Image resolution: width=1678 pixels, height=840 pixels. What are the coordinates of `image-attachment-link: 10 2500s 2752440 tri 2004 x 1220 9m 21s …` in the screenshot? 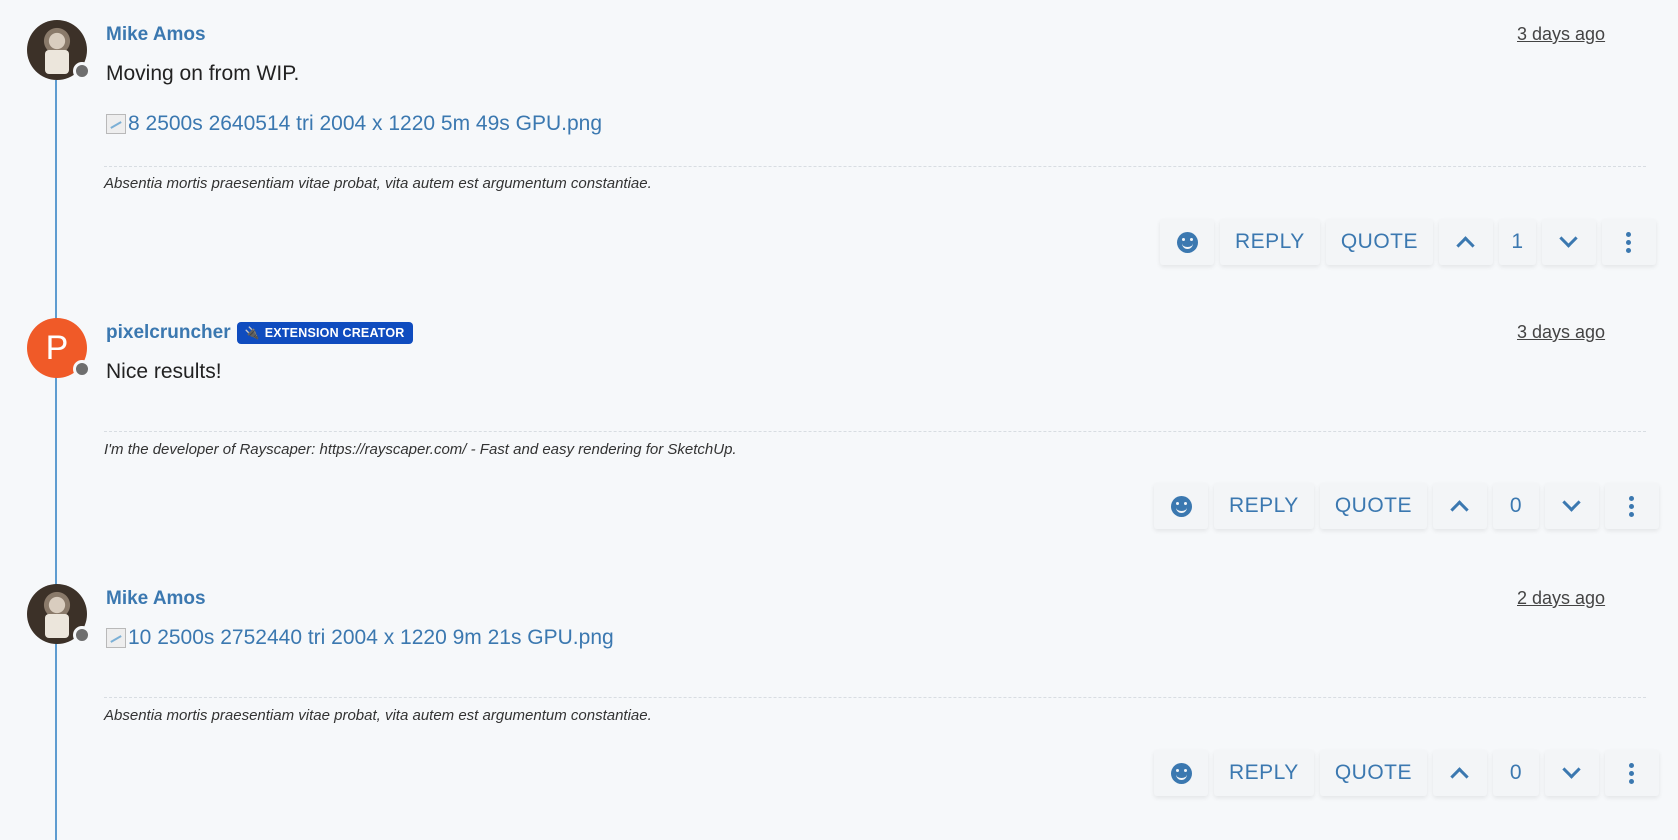 It's located at (360, 638).